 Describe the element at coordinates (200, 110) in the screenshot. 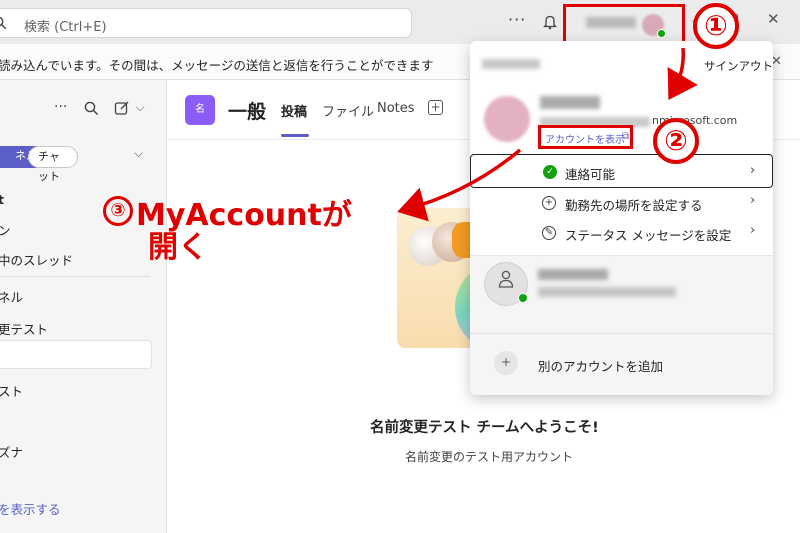

I see `team-avatar: 名` at that location.